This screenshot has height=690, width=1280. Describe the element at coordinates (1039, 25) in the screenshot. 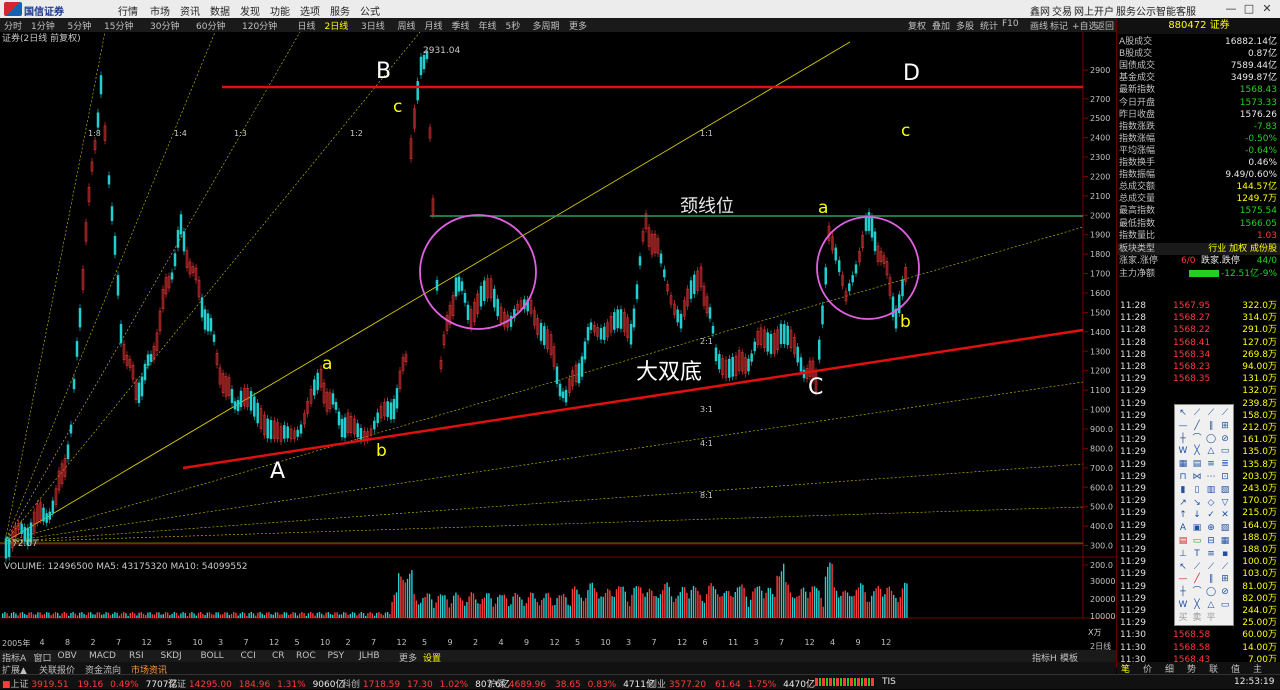

I see `chart-tool-5: 画线` at that location.